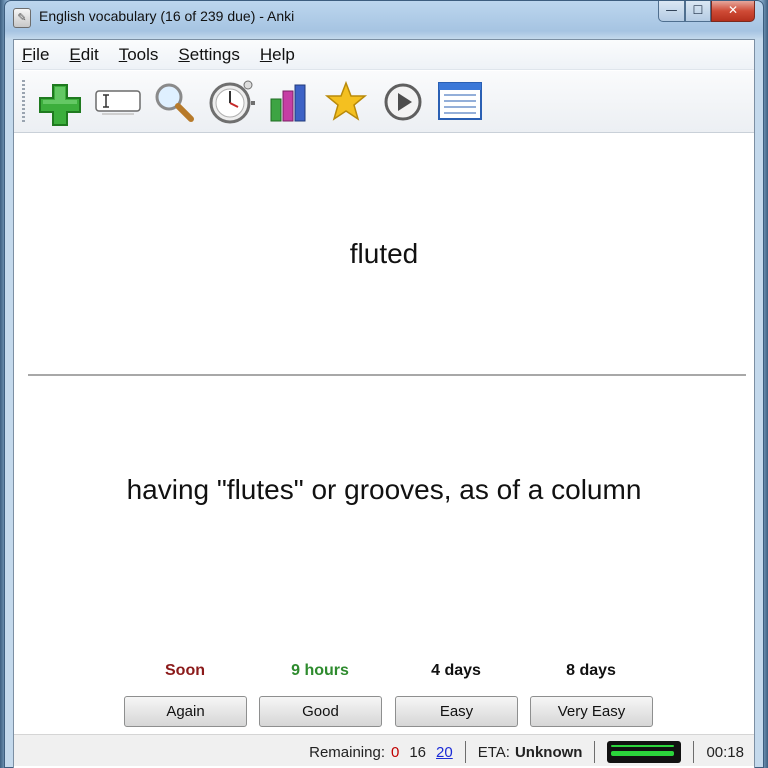 This screenshot has width=768, height=768. Describe the element at coordinates (643, 746) in the screenshot. I see `progress-bar-highlight` at that location.